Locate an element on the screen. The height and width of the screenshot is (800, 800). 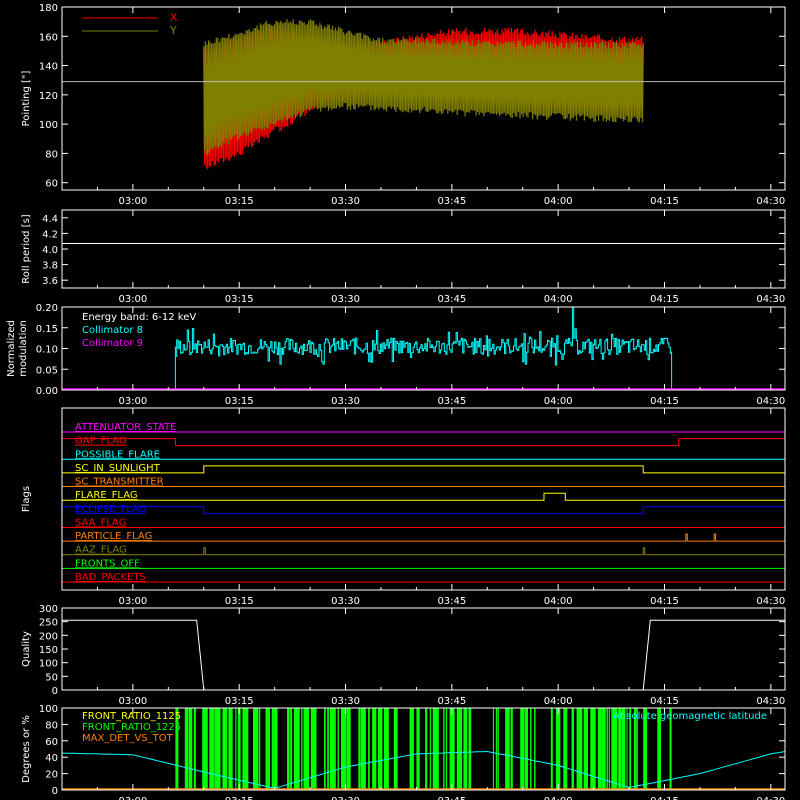
legend-label: MAX_DET_VS_TOT is located at coordinates (128, 738).